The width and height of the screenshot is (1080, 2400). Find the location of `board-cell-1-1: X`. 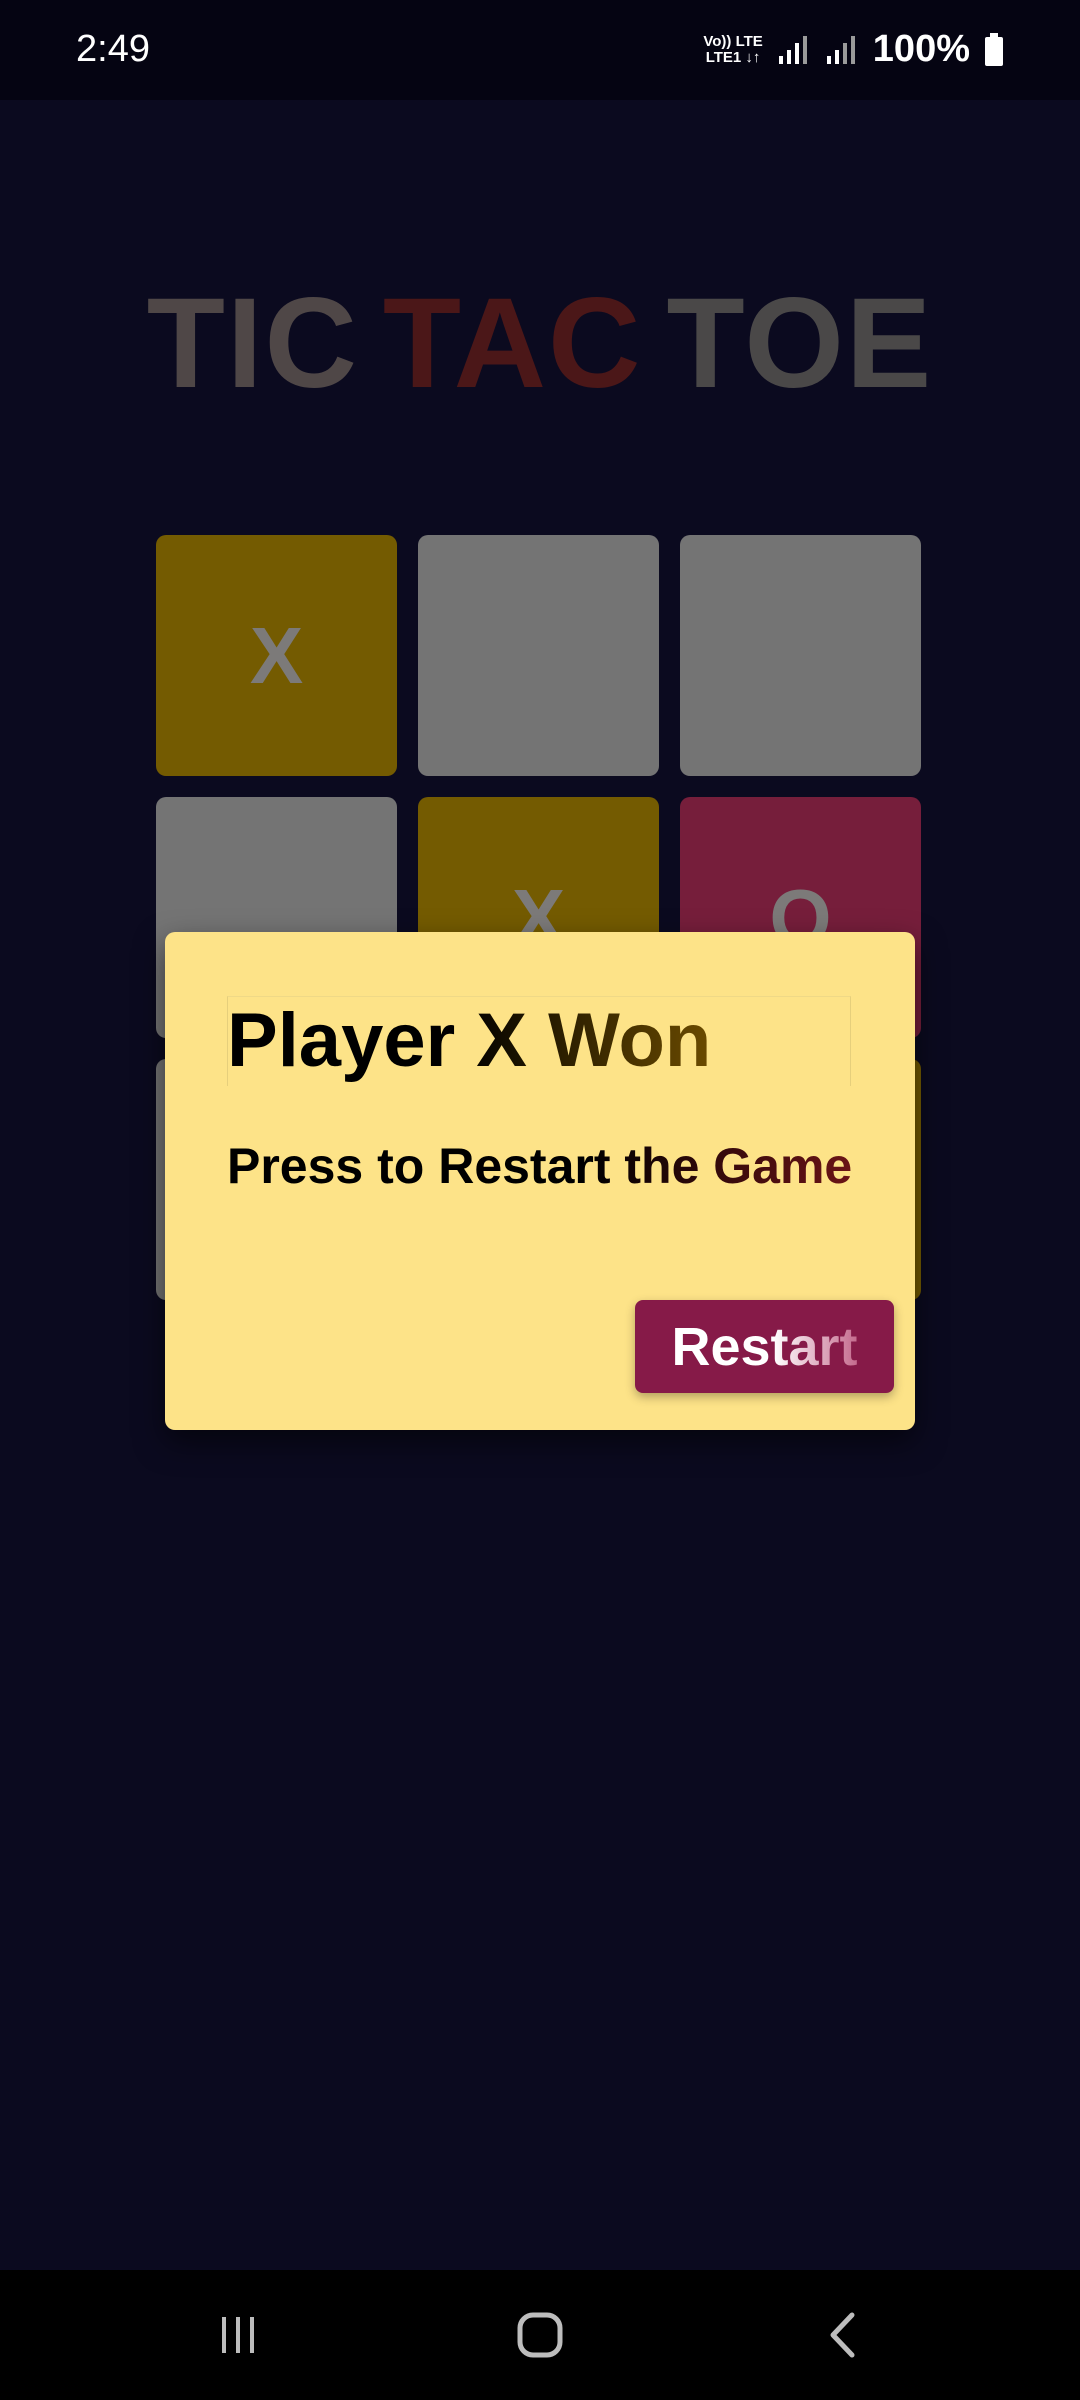

board-cell-1-1: X is located at coordinates (276, 655).